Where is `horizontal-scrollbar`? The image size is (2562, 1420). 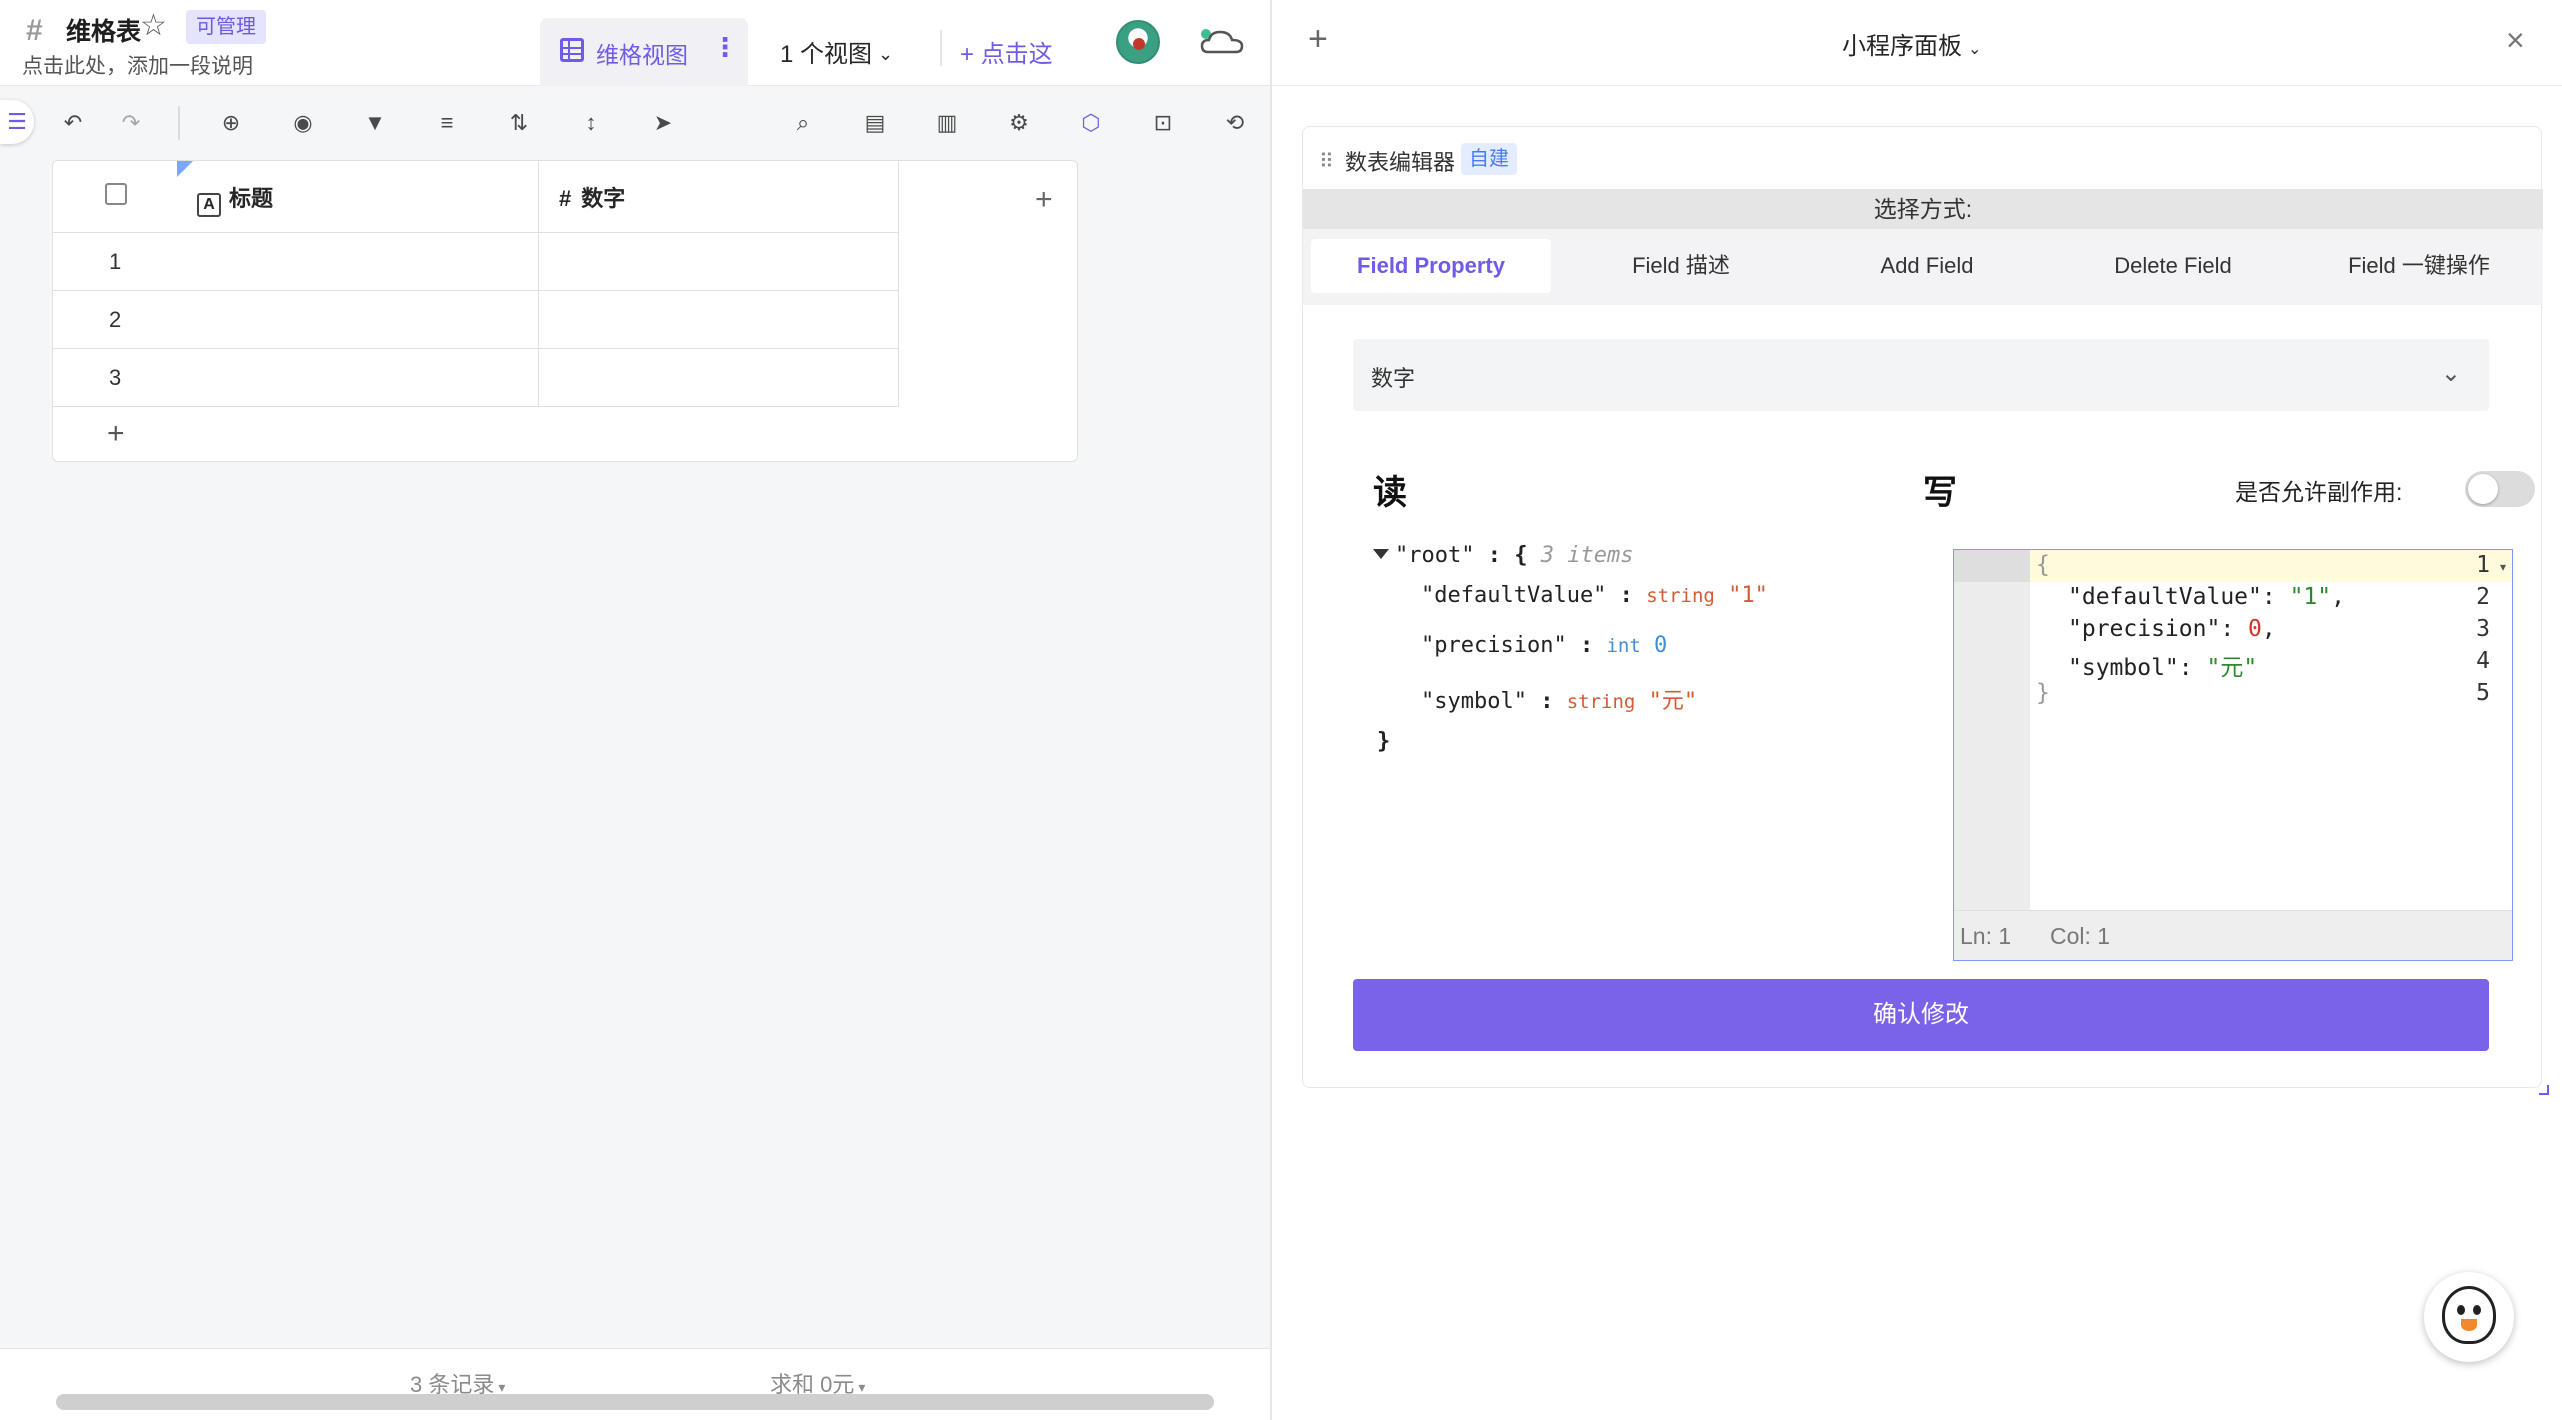 horizontal-scrollbar is located at coordinates (635, 1402).